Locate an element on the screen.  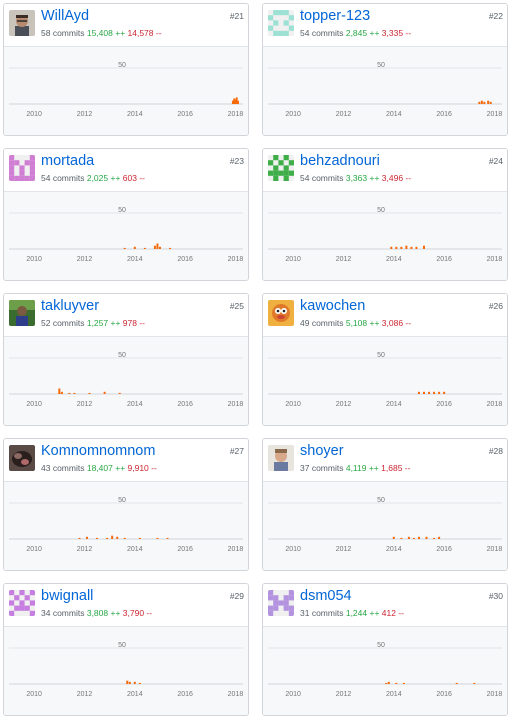
deletions-count: 978 -- is located at coordinates (133, 323).